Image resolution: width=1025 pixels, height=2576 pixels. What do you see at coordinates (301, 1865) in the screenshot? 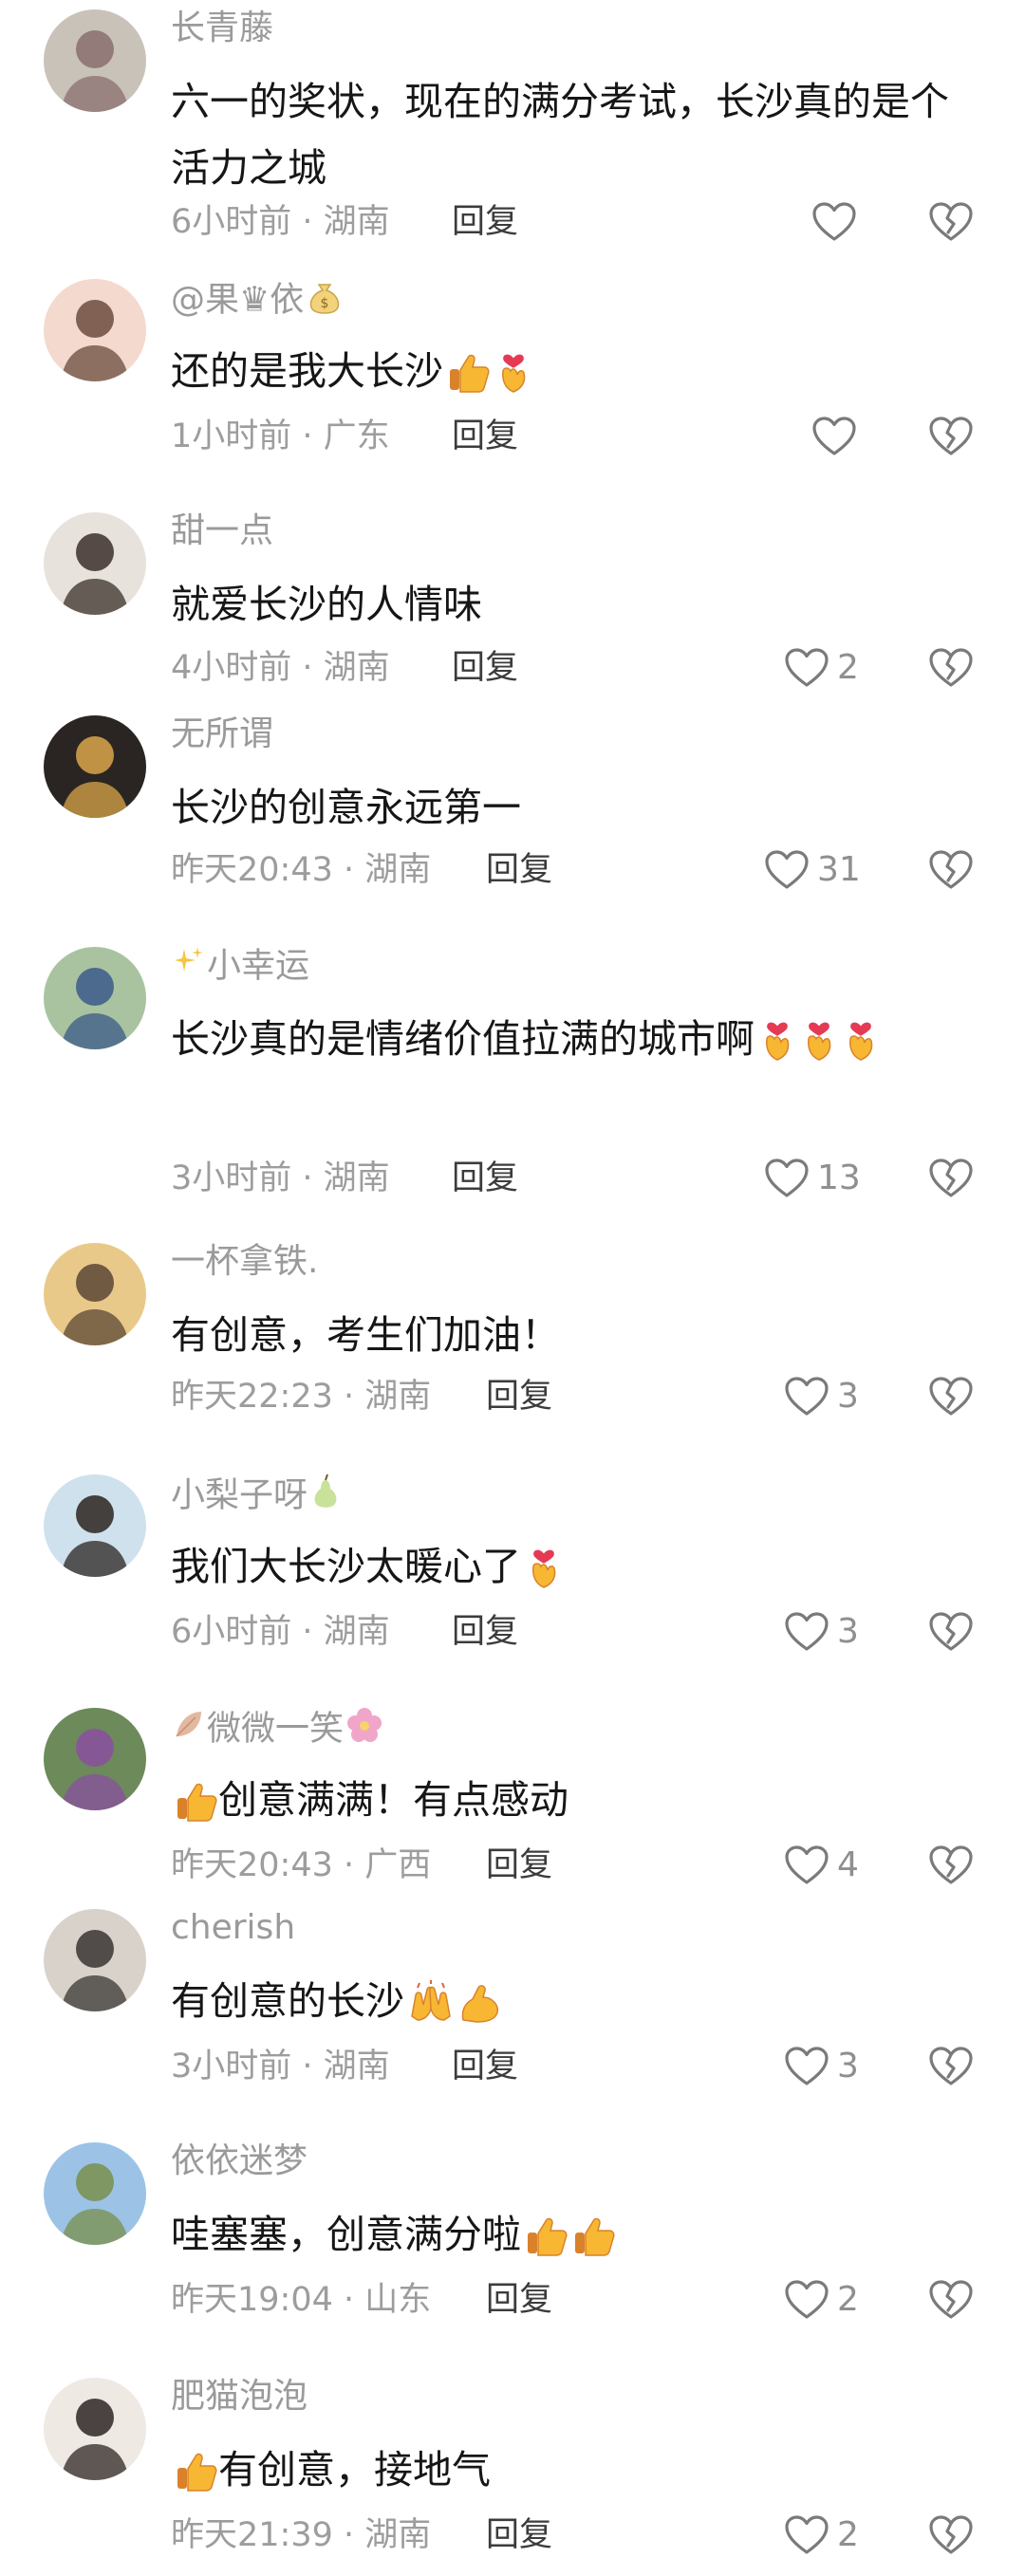
I see `comment-meta: 昨天20:43 · 广西` at bounding box center [301, 1865].